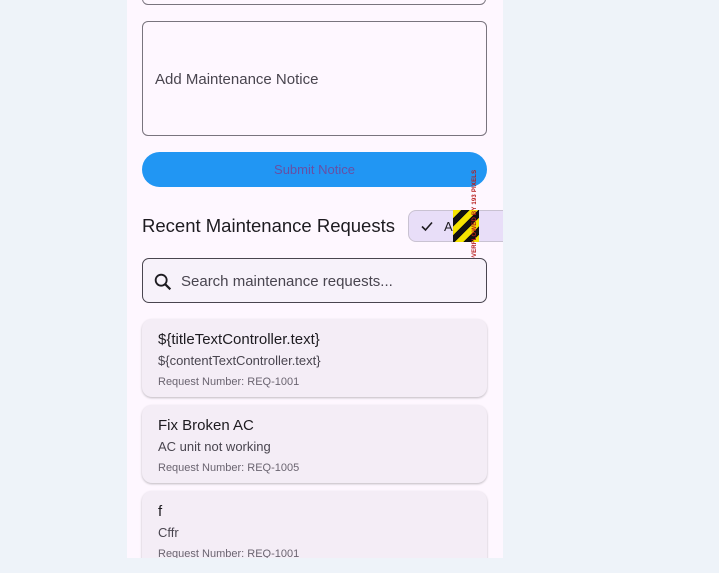  Describe the element at coordinates (448, 226) in the screenshot. I see `filter-chip-label: A` at that location.